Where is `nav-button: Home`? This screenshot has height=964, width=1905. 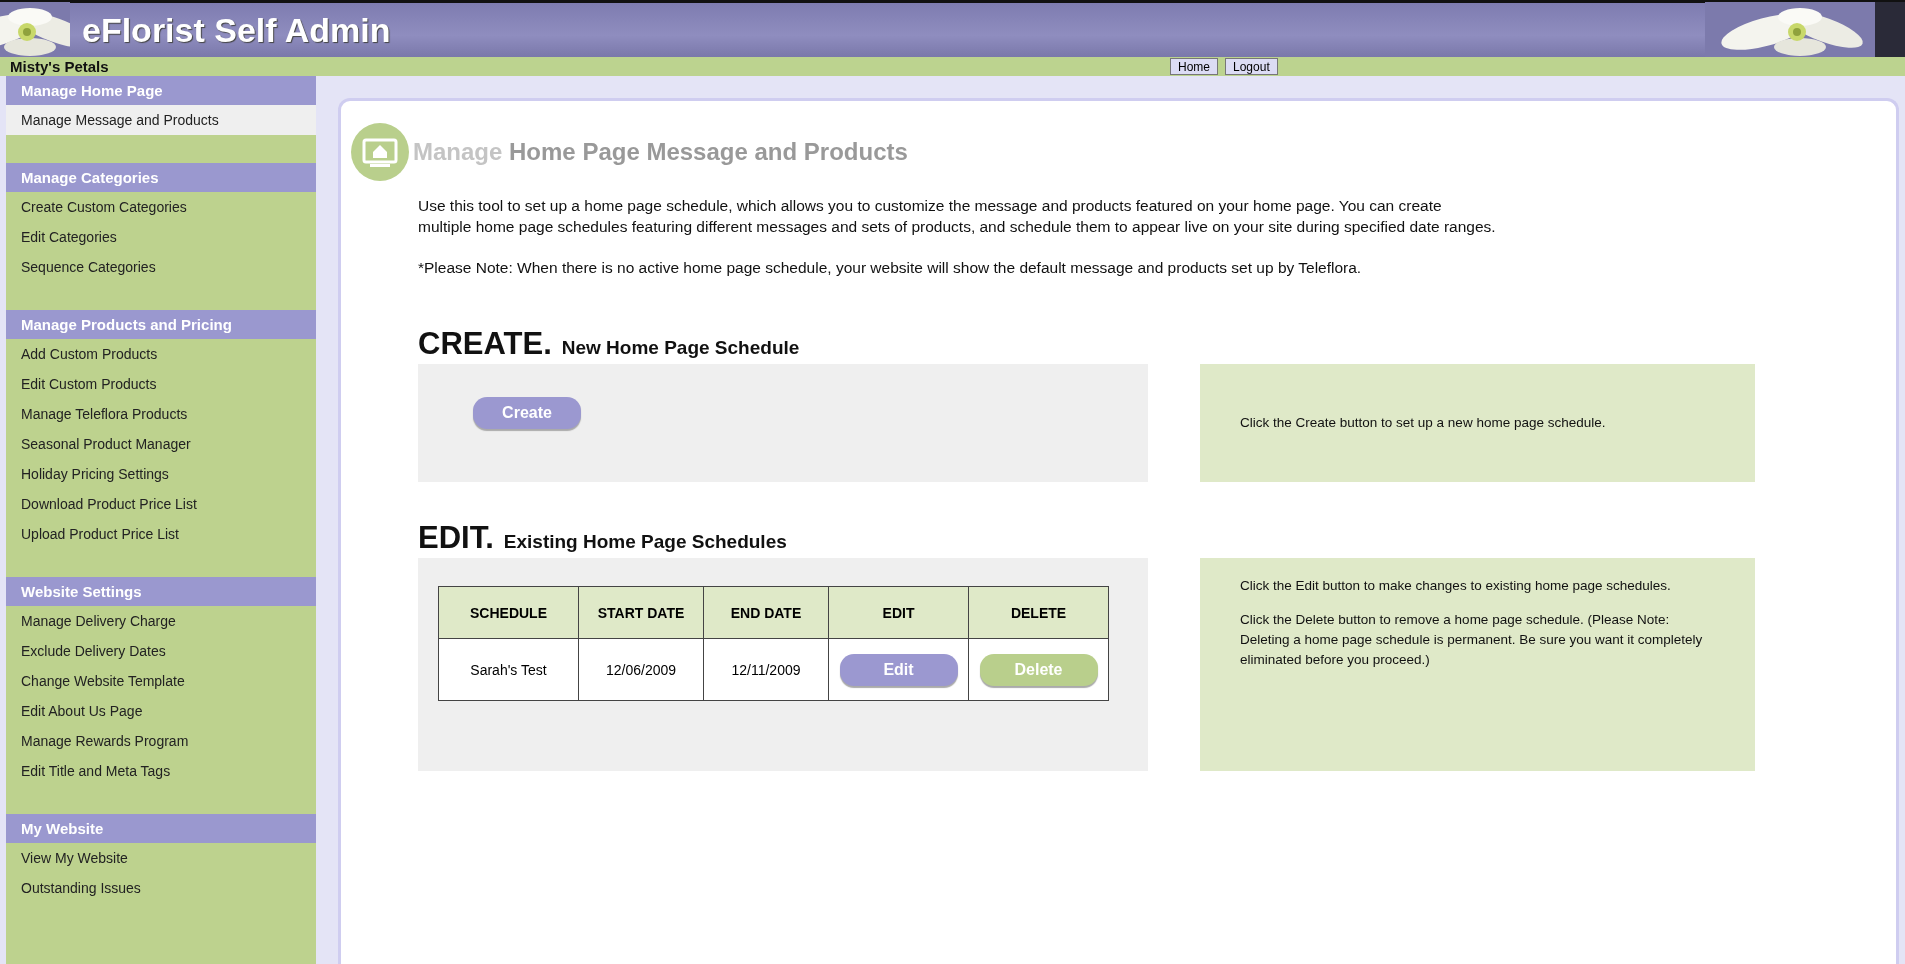
nav-button: Home is located at coordinates (1194, 66).